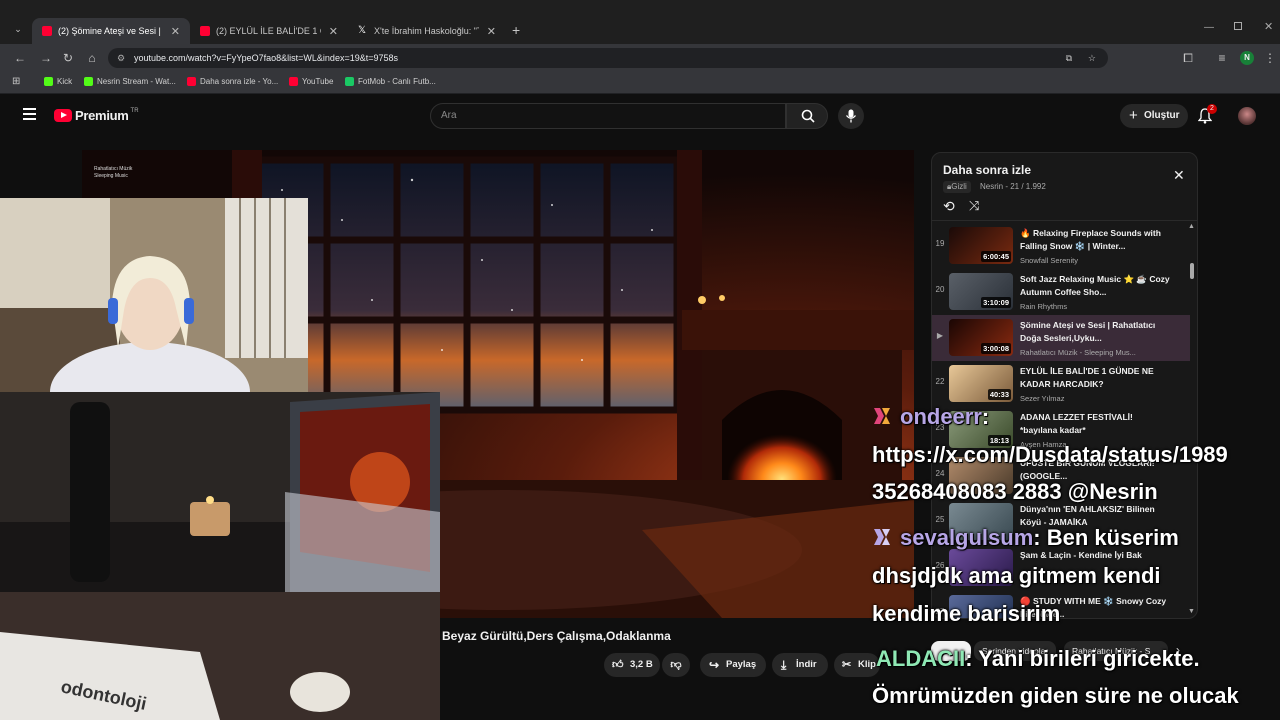 The image size is (1280, 720). I want to click on bookmark-star-icon: ☆, so click(1092, 58).